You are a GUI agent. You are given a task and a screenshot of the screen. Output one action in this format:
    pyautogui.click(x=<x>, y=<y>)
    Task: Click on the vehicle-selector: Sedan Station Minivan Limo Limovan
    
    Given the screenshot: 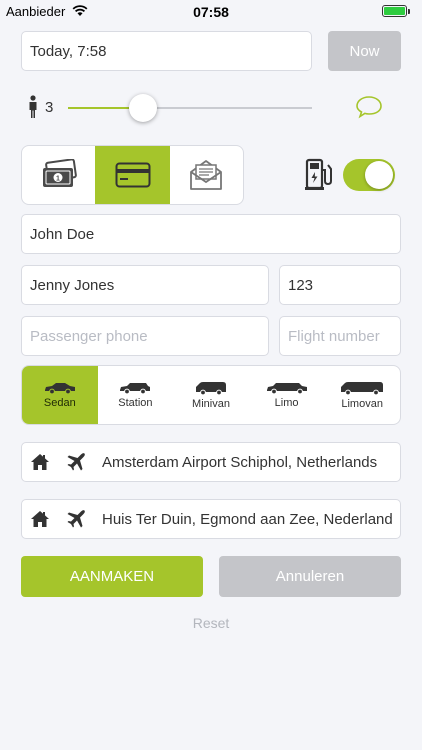 What is the action you would take?
    pyautogui.click(x=211, y=395)
    